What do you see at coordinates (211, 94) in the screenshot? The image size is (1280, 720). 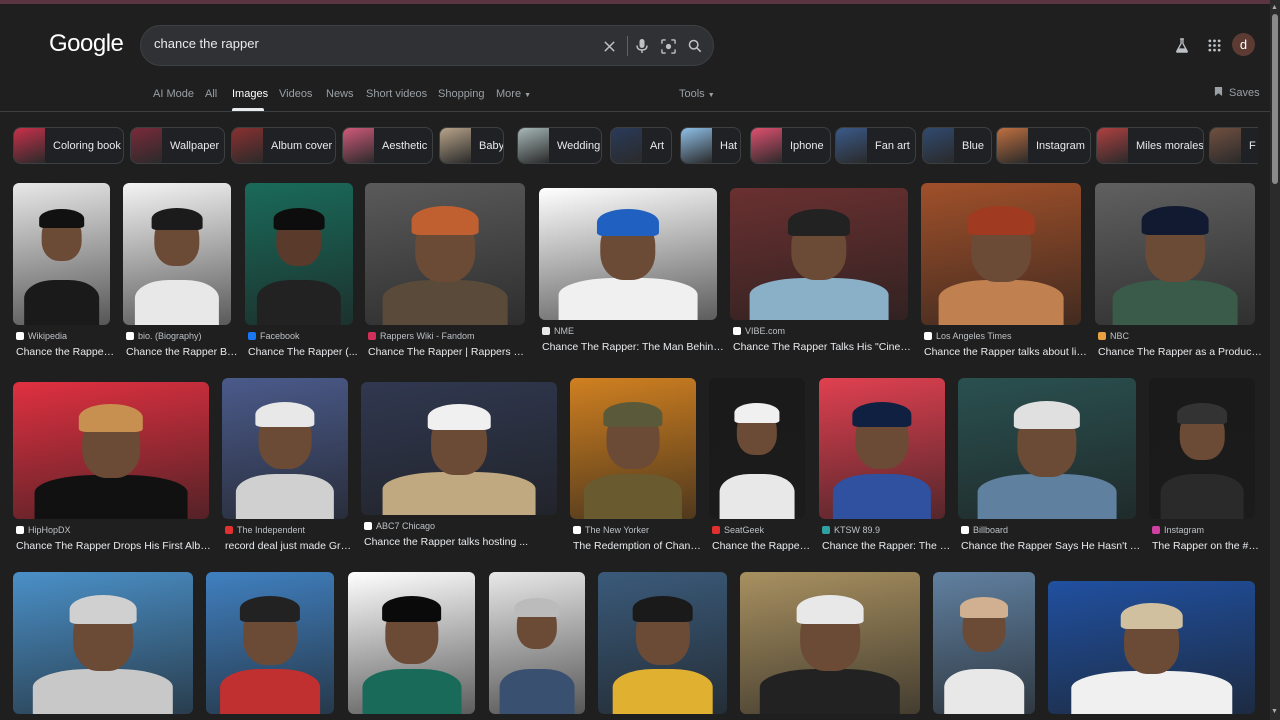 I see `tab-all: All` at bounding box center [211, 94].